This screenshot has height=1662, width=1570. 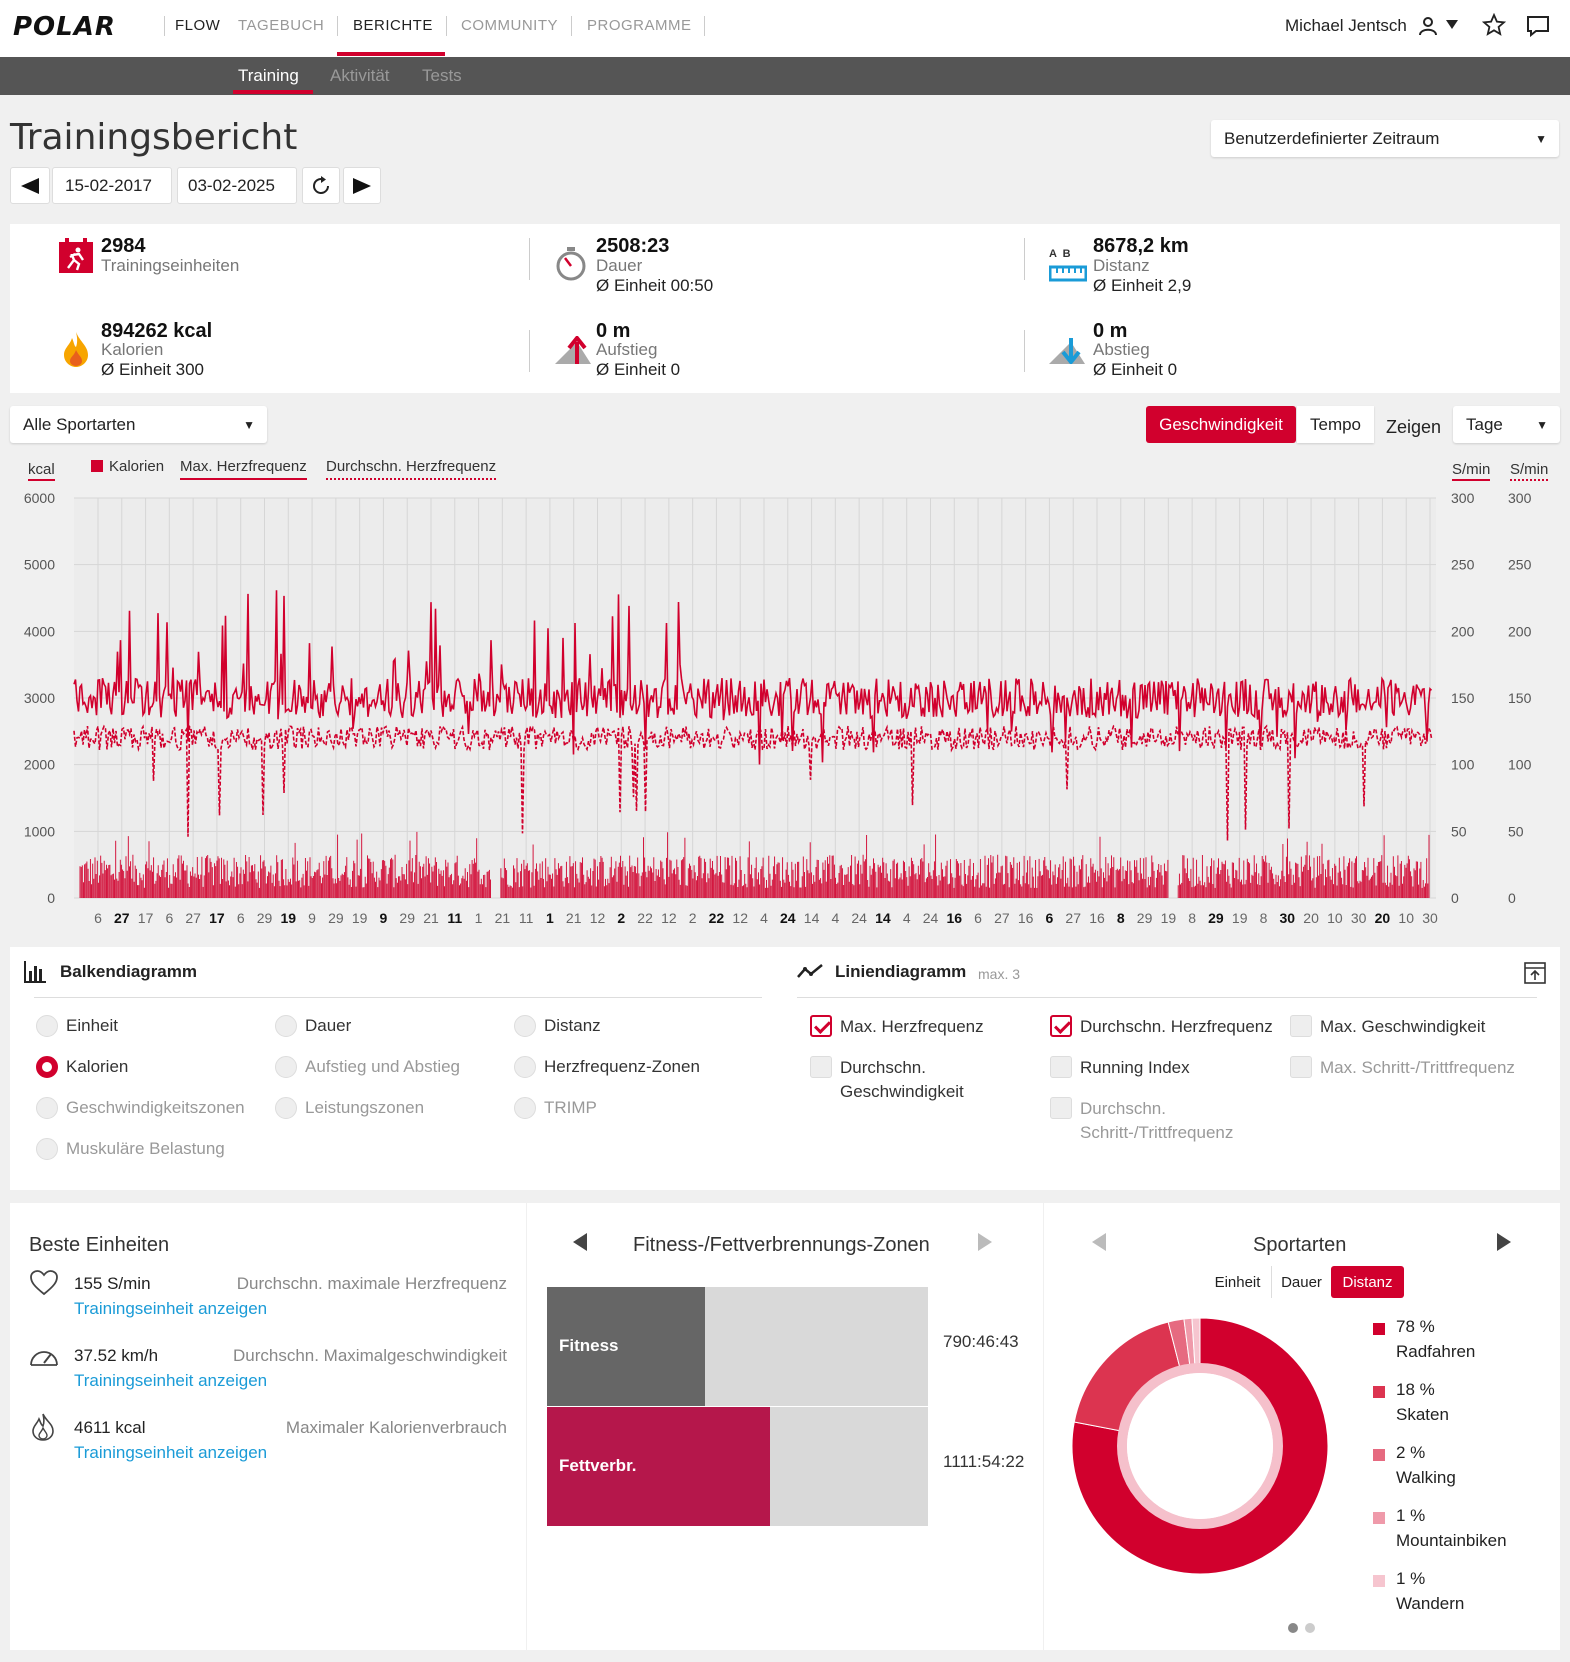 I want to click on bar-option: Einheit, so click(x=77, y=1026).